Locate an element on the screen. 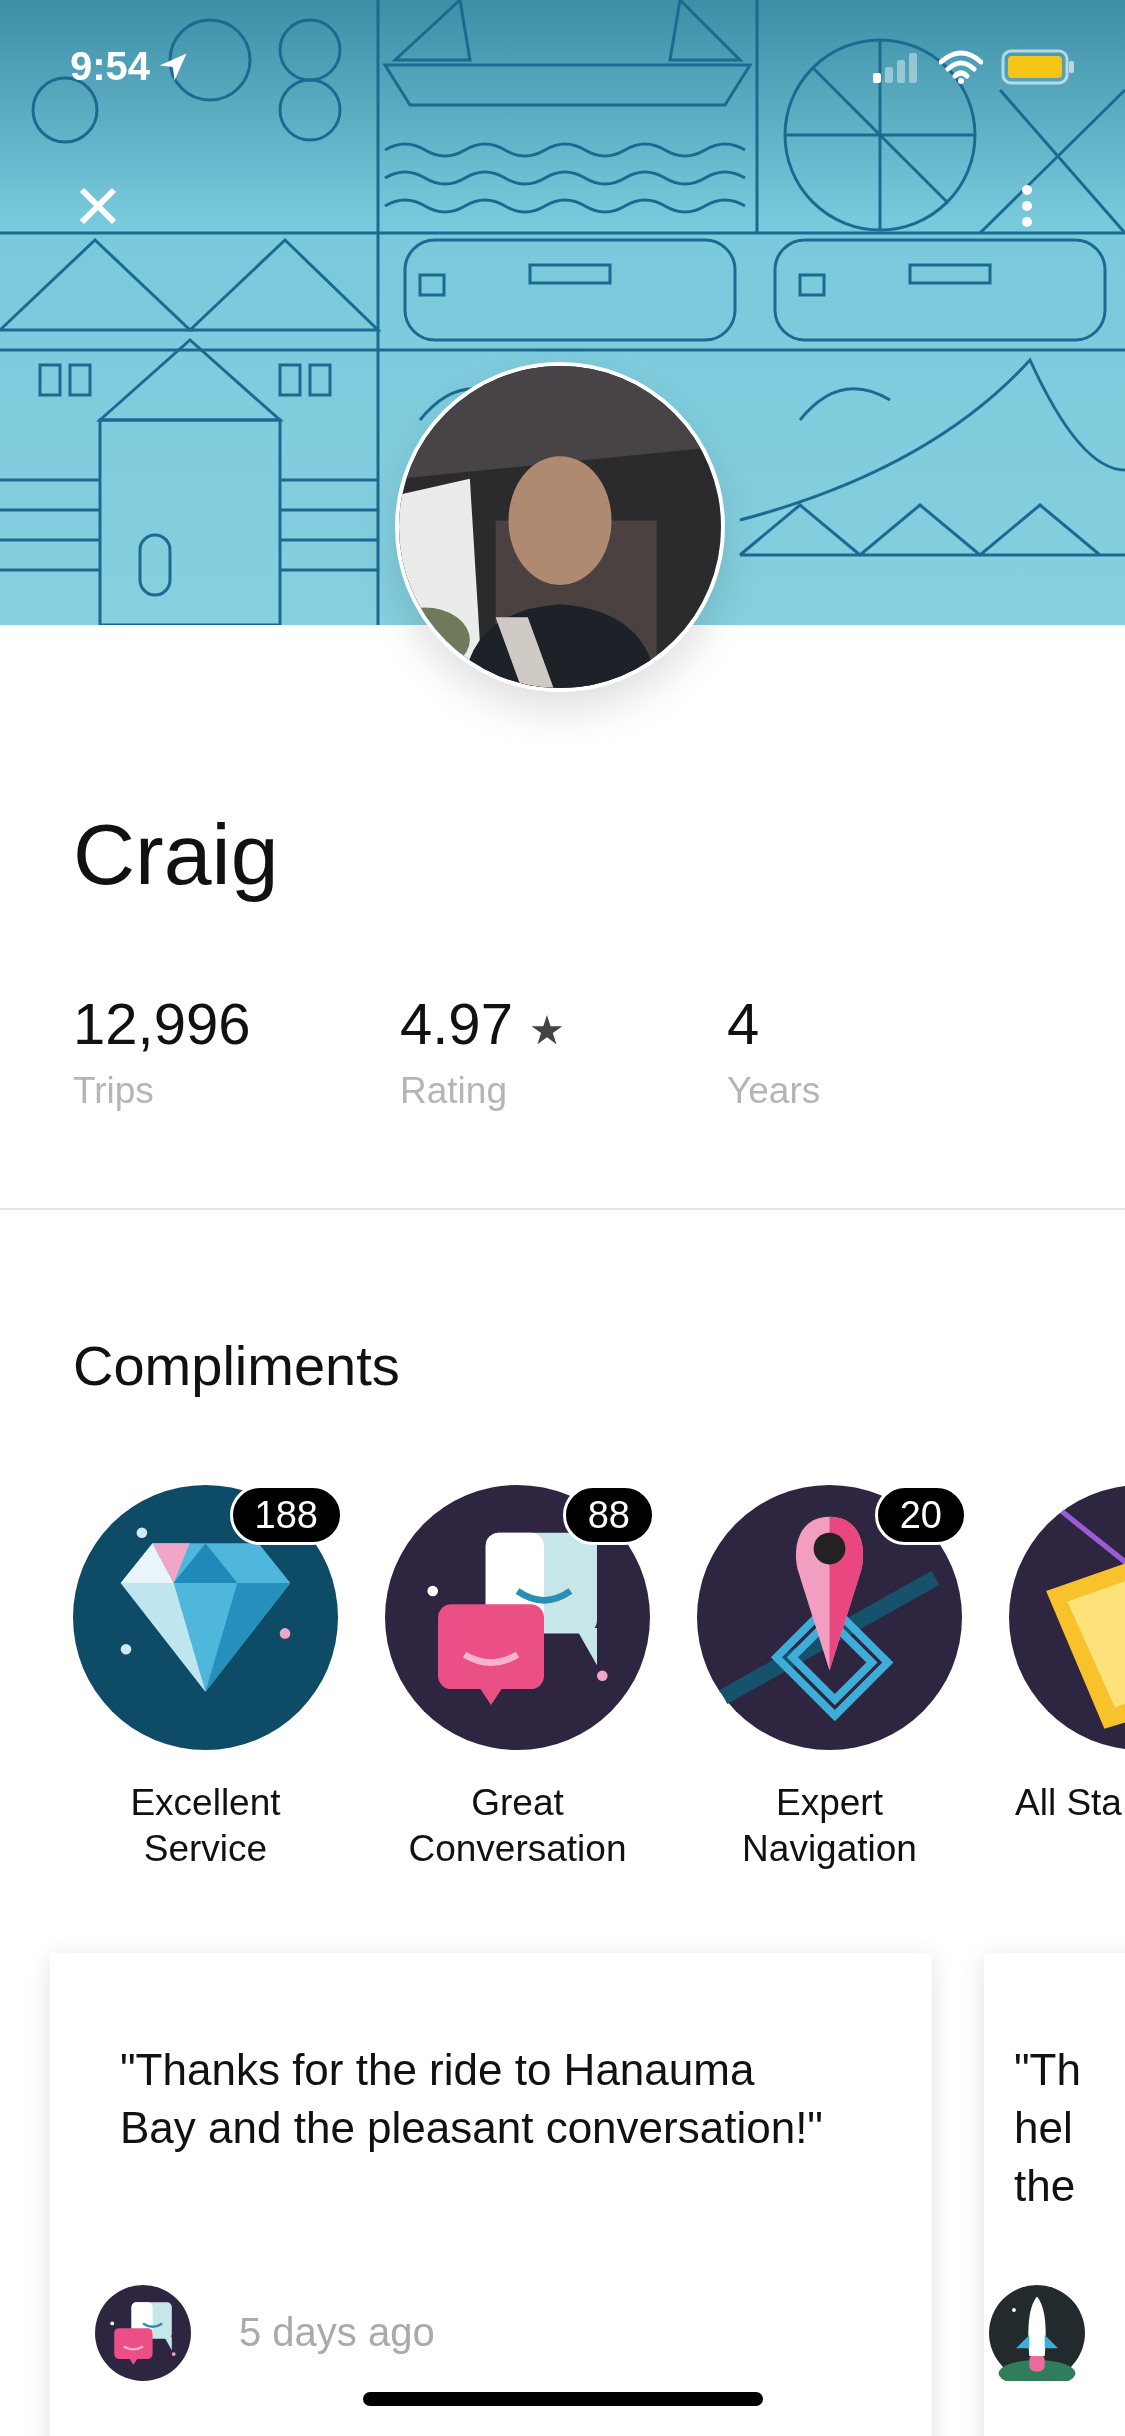 The image size is (1125, 2436). map-pin-icon is located at coordinates (829, 1618).